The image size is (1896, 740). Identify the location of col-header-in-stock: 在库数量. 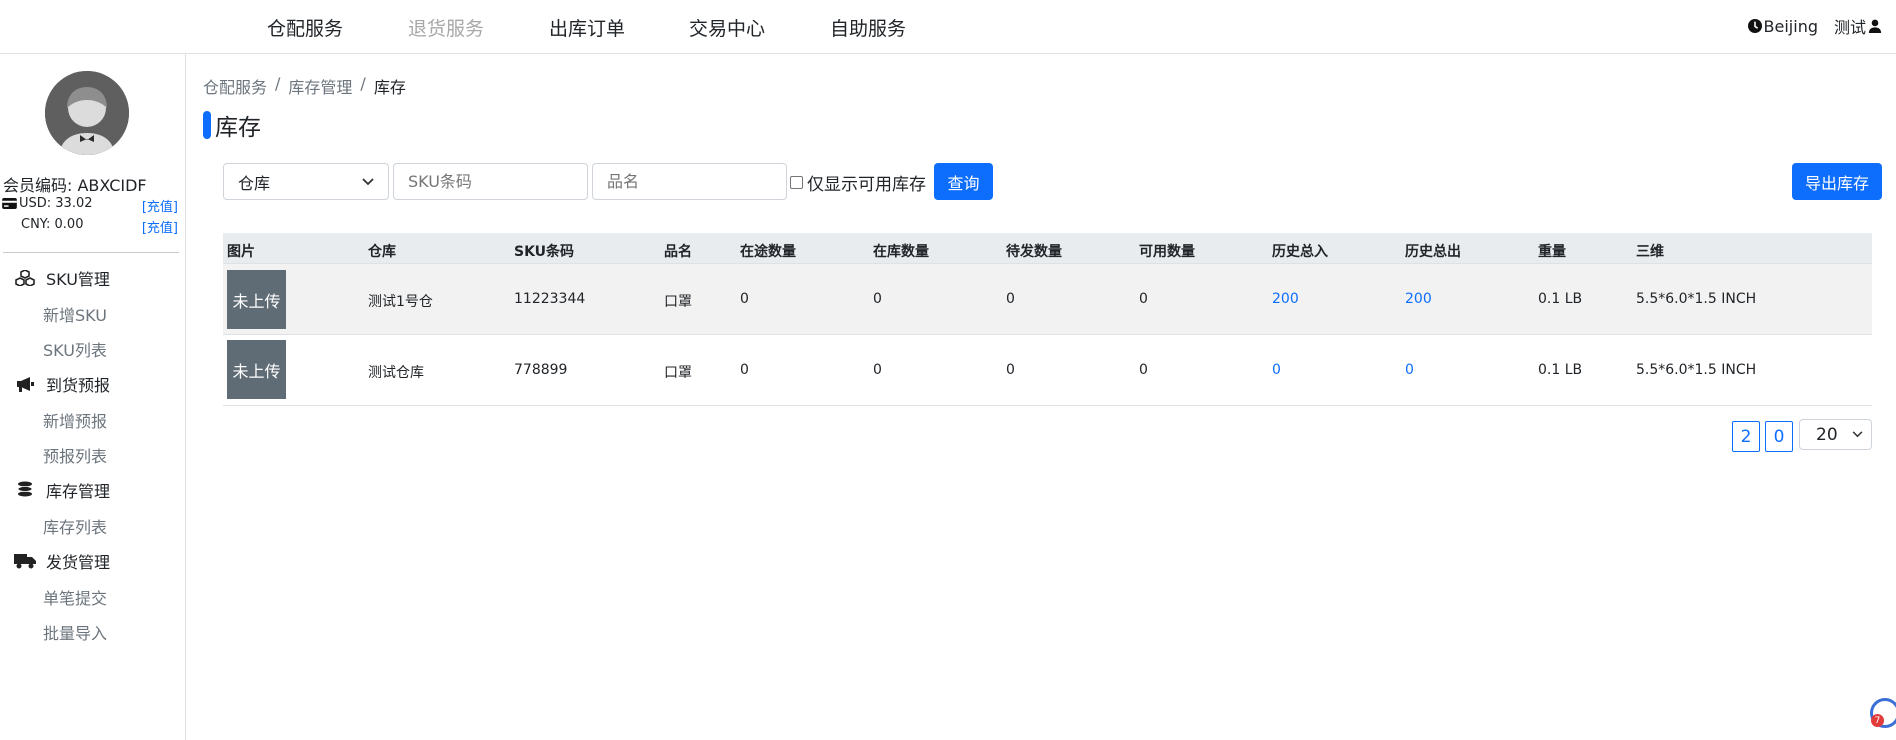
(901, 252).